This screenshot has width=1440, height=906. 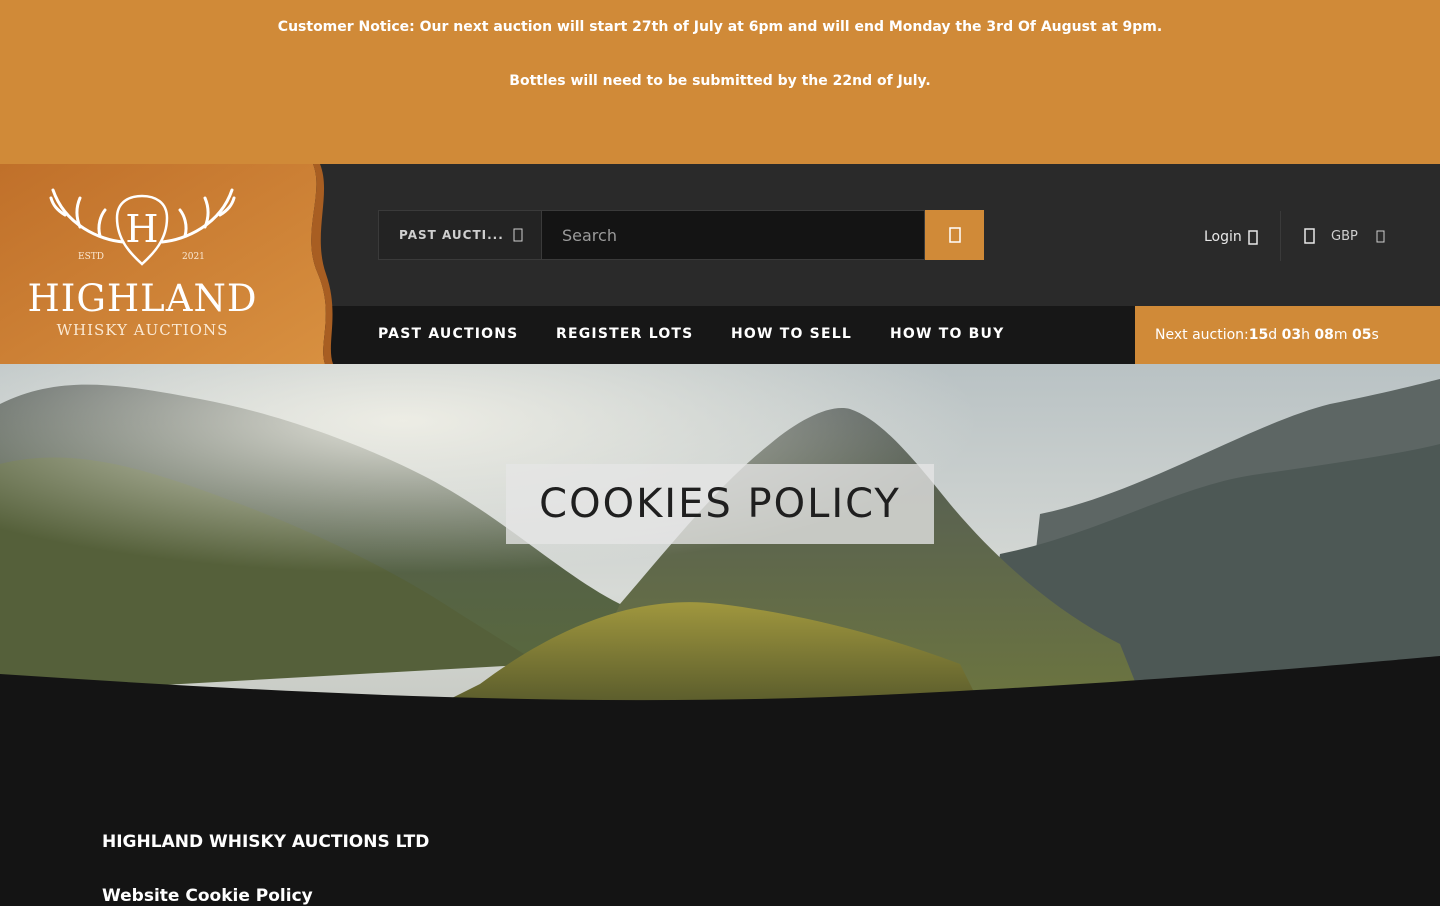 What do you see at coordinates (1375, 335) in the screenshot?
I see `countdown-seconds-unit: s` at bounding box center [1375, 335].